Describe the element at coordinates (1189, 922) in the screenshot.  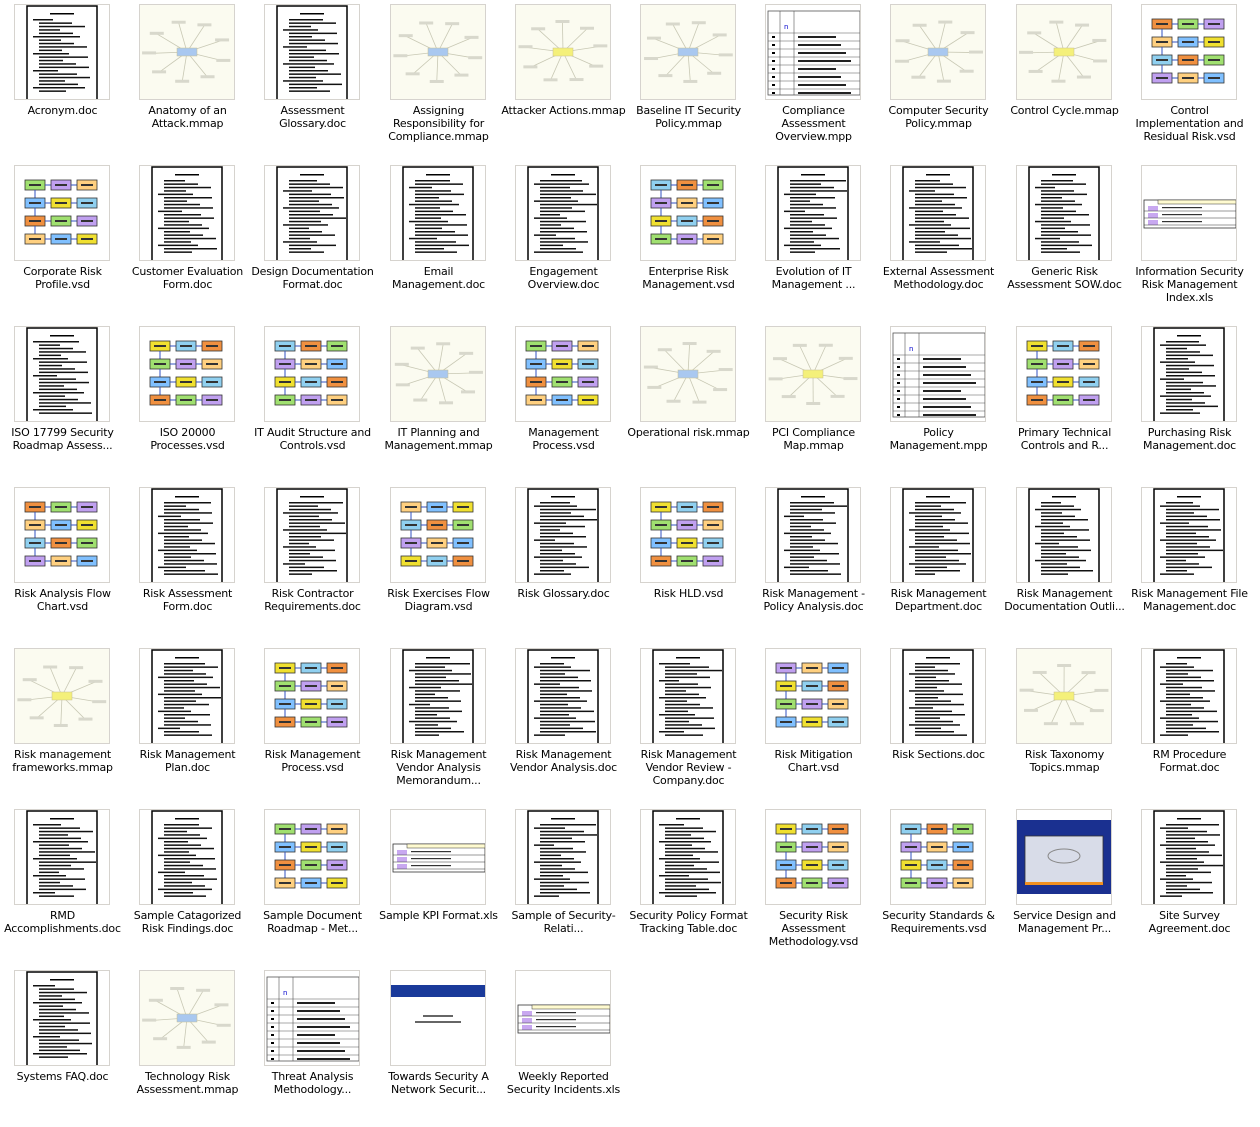
I see `file-name-label: Site Survey Agreement.doc` at that location.